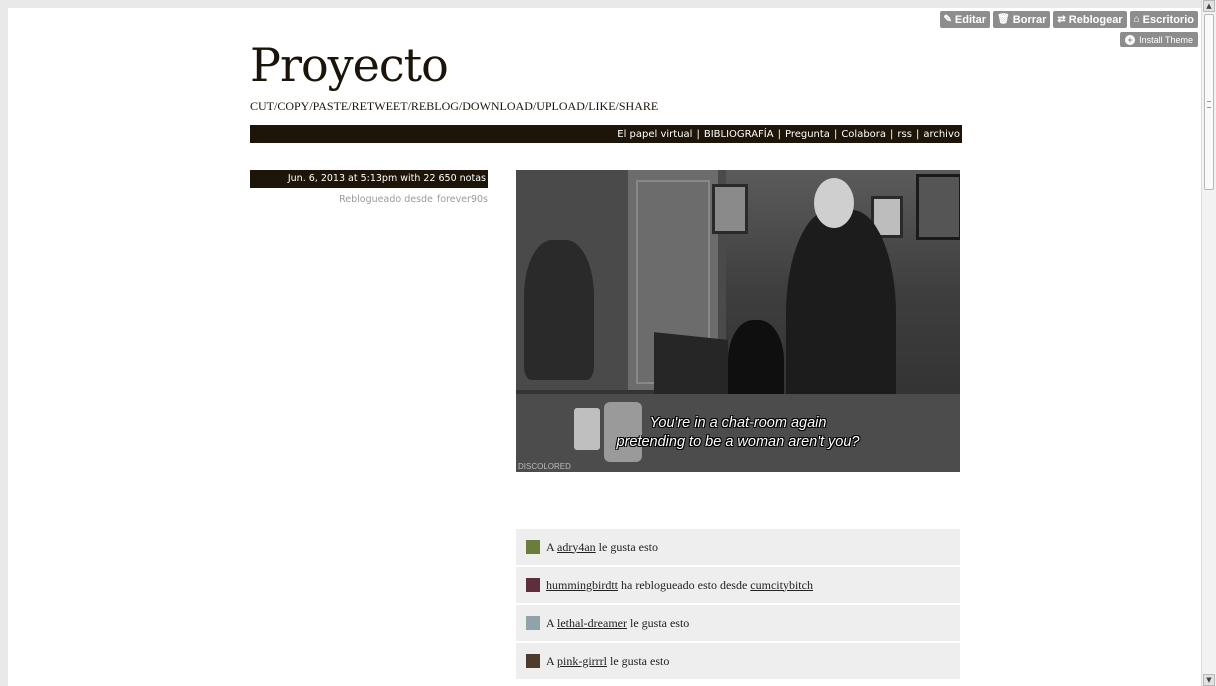 The width and height of the screenshot is (1216, 686). Describe the element at coordinates (904, 134) in the screenshot. I see `nav-link-rss: rss` at that location.